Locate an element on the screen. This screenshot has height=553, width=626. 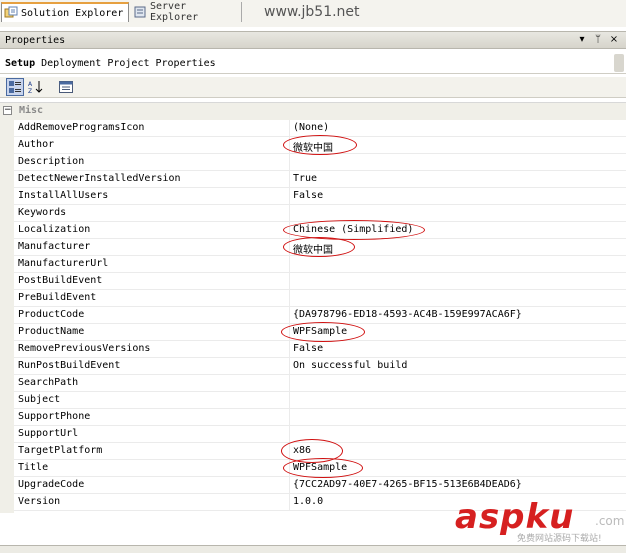
pin-icon: ᛘ is located at coordinates (598, 40).